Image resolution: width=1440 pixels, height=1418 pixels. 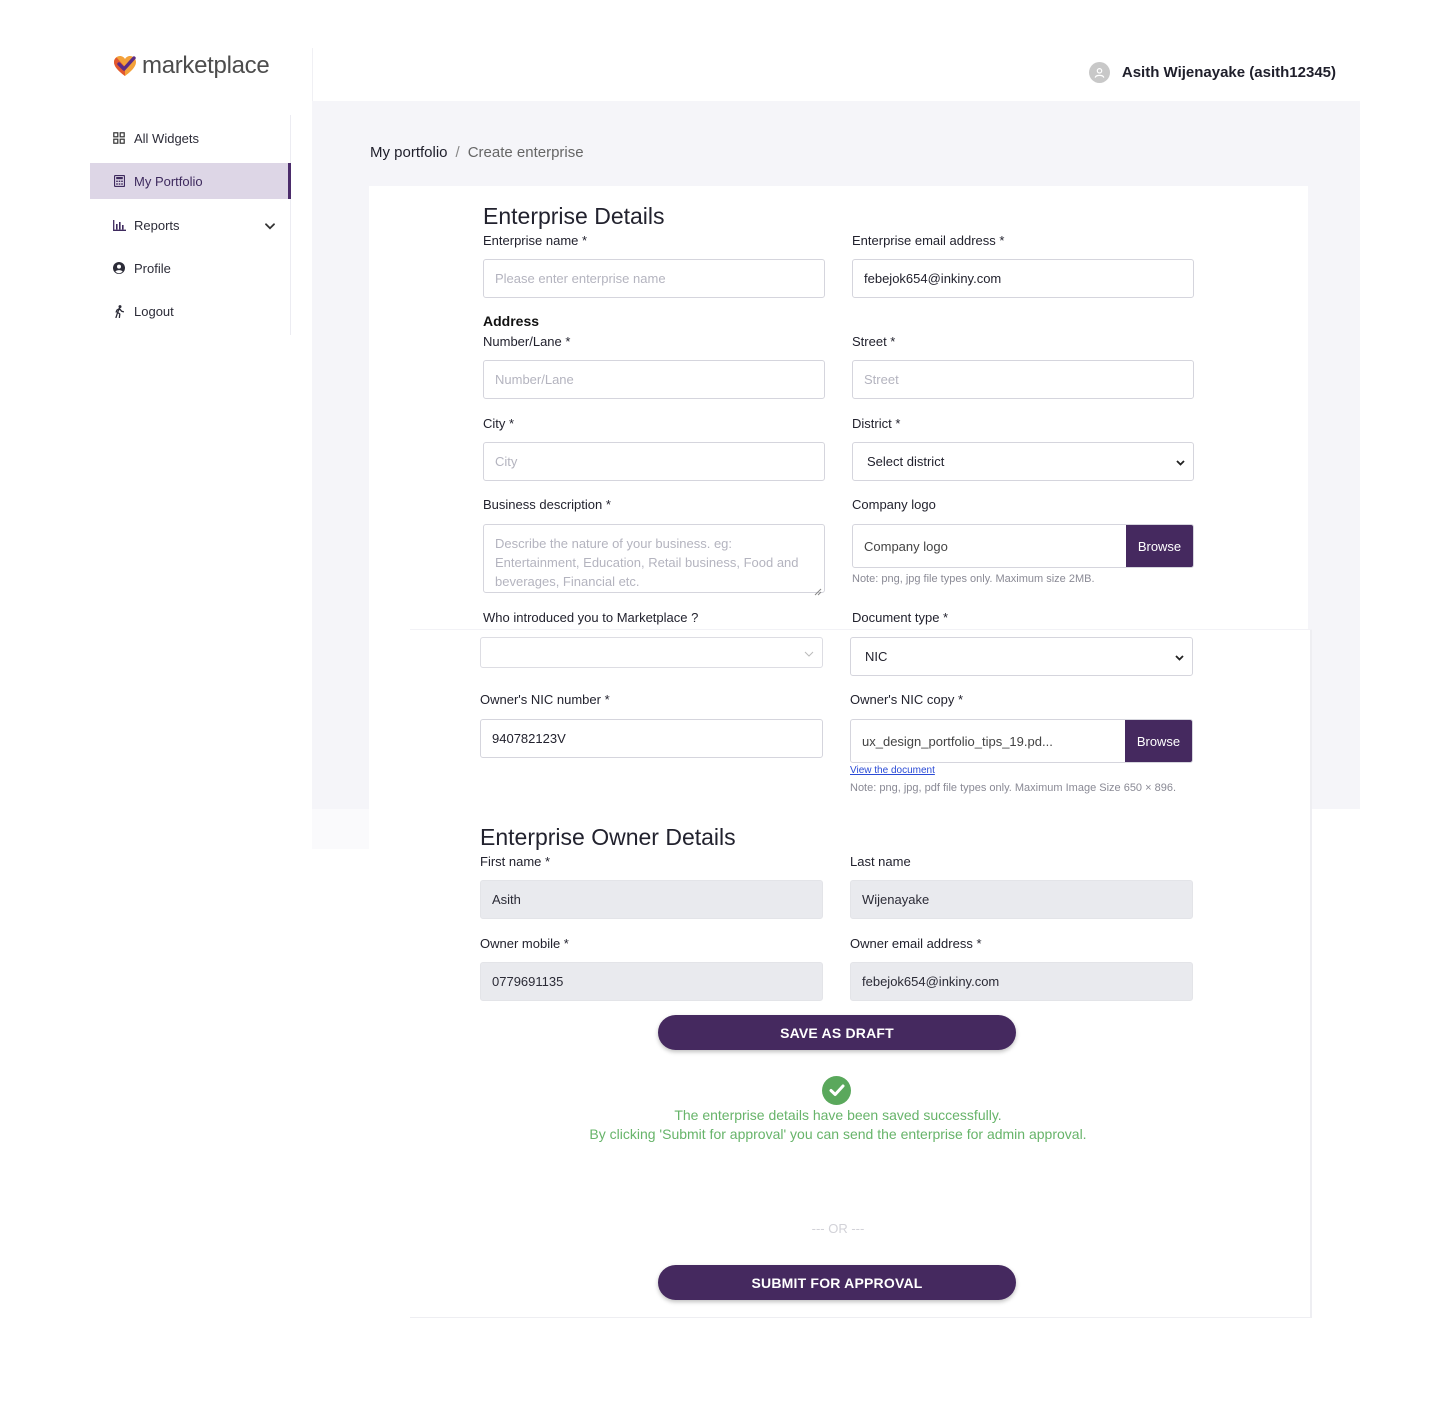 I want to click on user-name: Asith Wijenayake (asith12345), so click(x=1228, y=72).